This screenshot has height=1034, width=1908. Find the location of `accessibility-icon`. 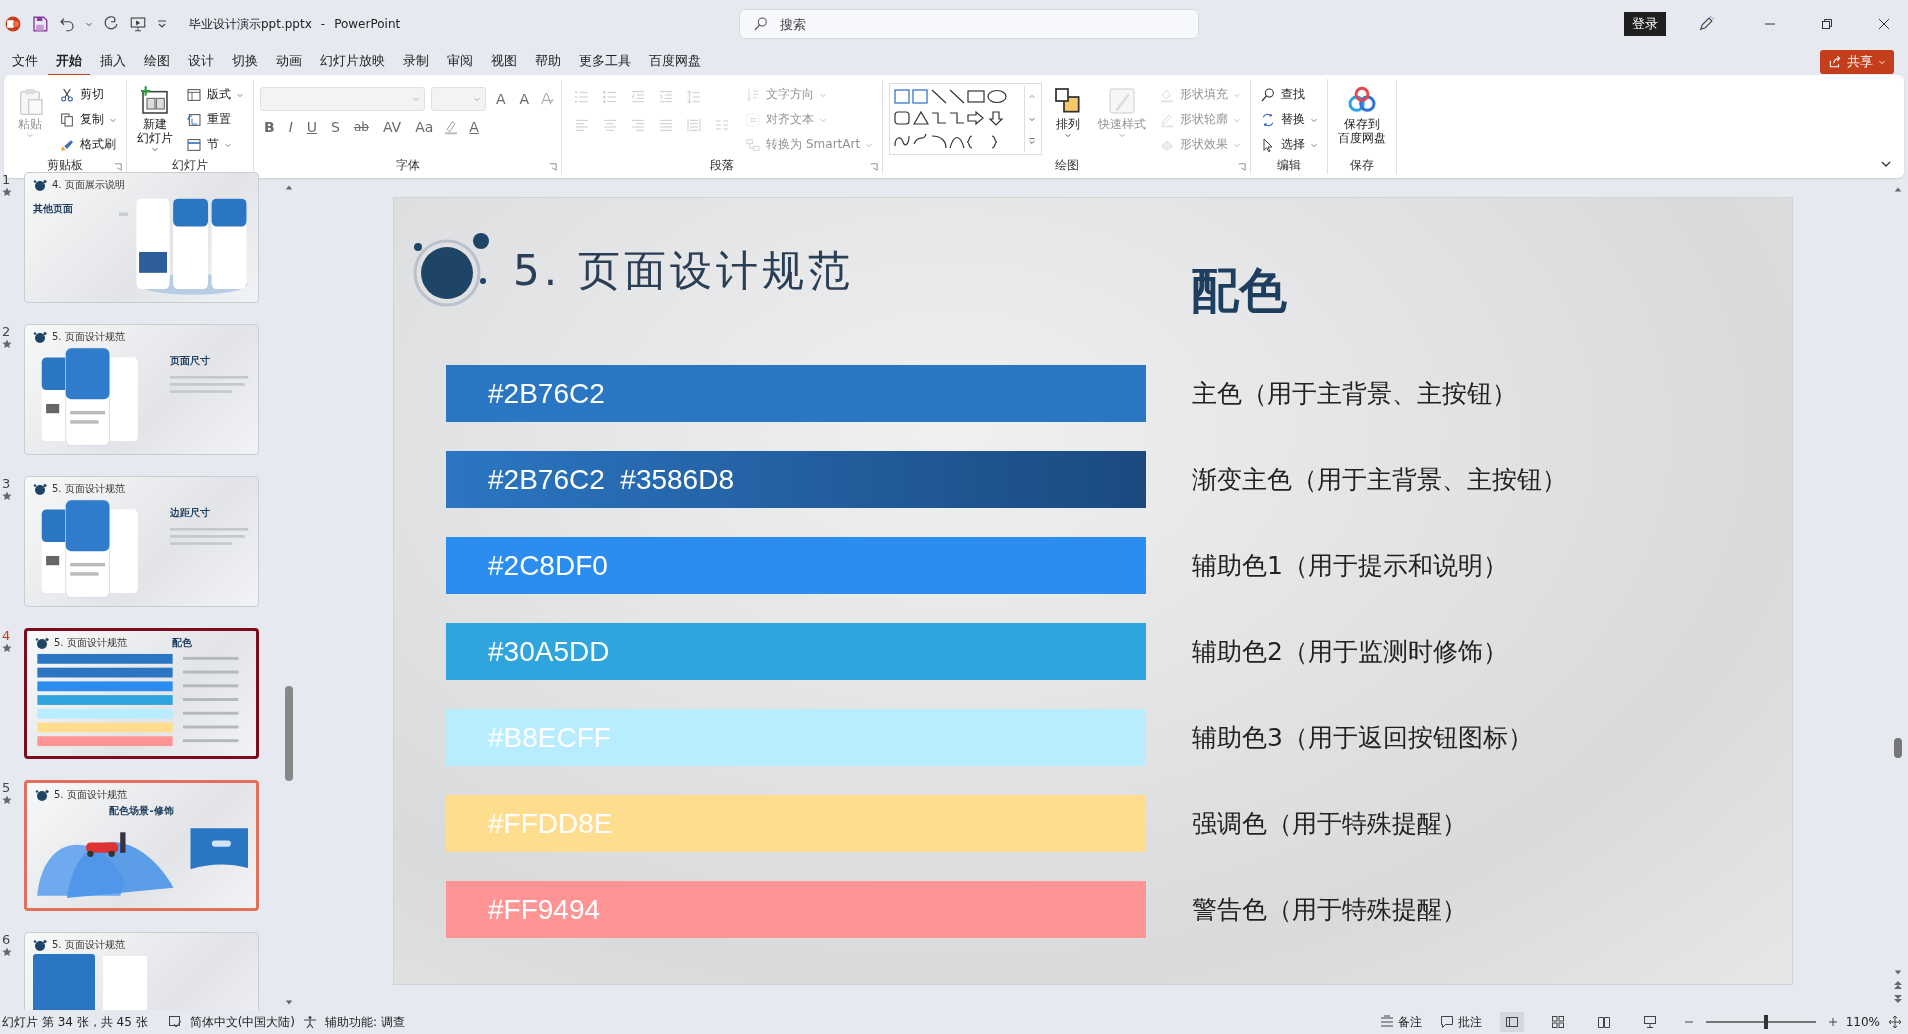

accessibility-icon is located at coordinates (310, 1022).